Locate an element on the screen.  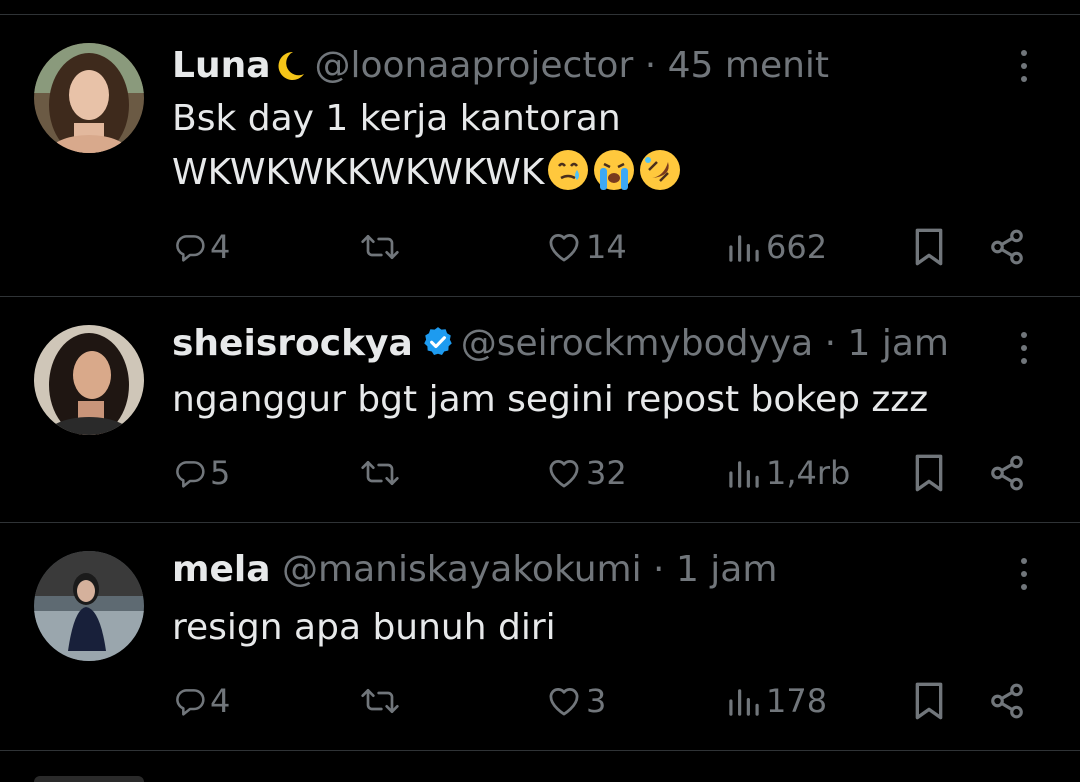
views-button: 1,4rb is located at coordinates (788, 473).